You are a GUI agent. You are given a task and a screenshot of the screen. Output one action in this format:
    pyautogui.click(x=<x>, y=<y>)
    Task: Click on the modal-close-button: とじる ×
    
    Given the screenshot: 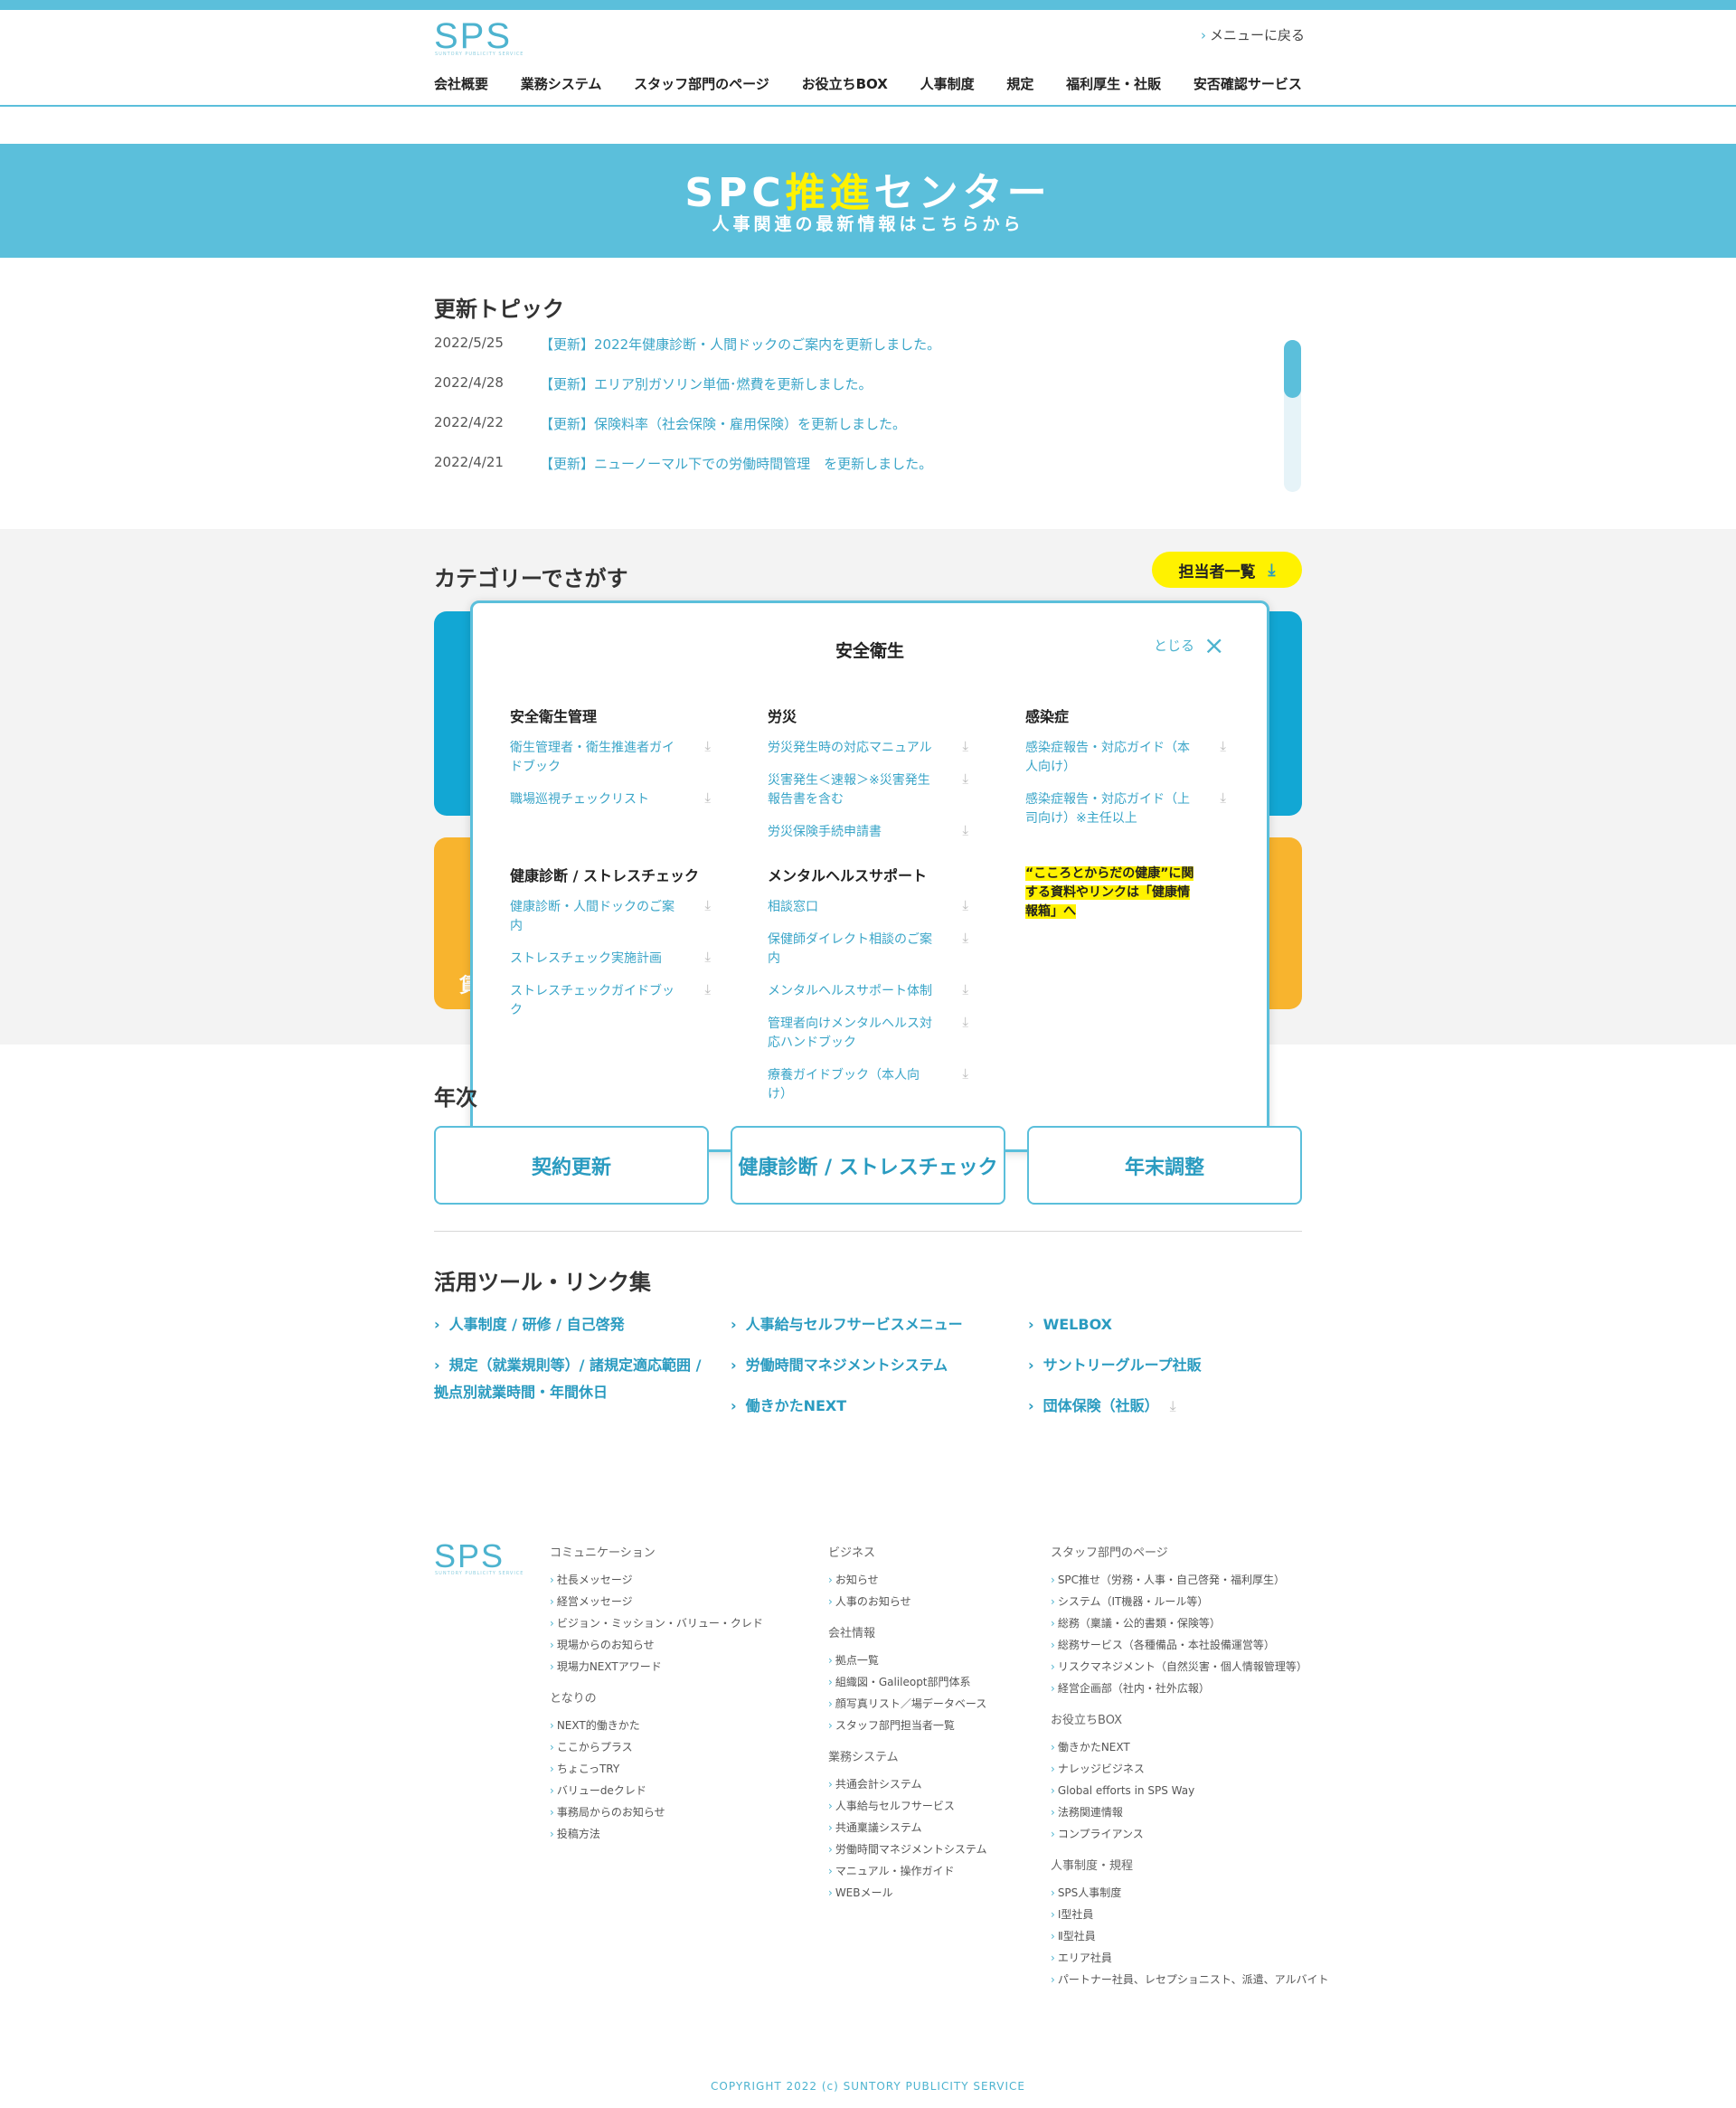 What is the action you would take?
    pyautogui.click(x=1189, y=644)
    